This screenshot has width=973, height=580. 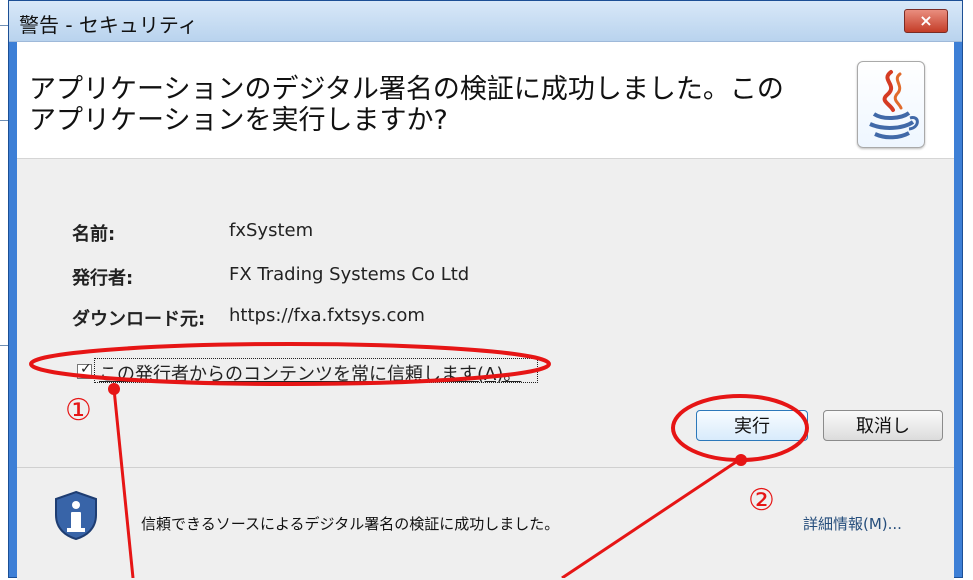 What do you see at coordinates (94, 234) in the screenshot?
I see `name-label: 名前:` at bounding box center [94, 234].